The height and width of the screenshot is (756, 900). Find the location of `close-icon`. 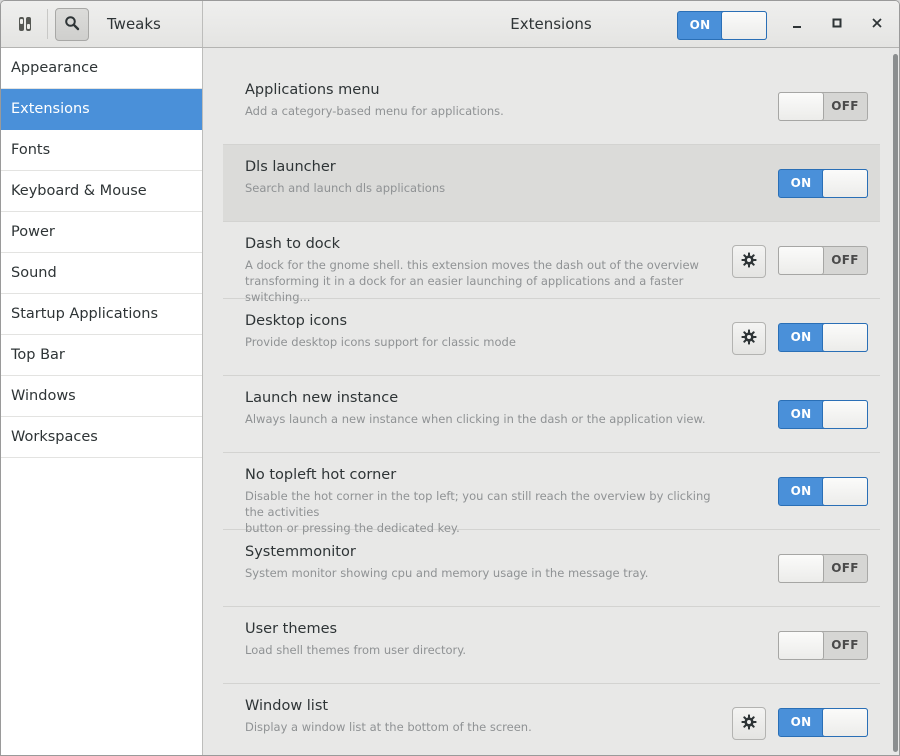

close-icon is located at coordinates (877, 25).